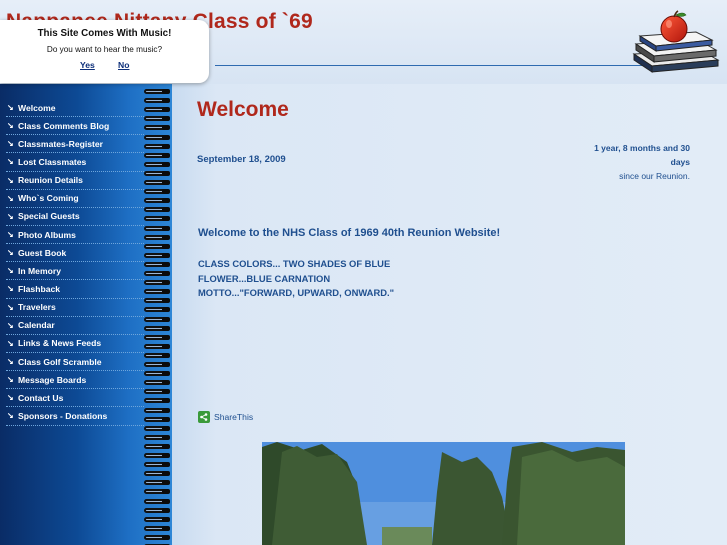 The width and height of the screenshot is (727, 545). I want to click on class-flower-line: FLOWER...BLUE CARNATION, so click(264, 278).